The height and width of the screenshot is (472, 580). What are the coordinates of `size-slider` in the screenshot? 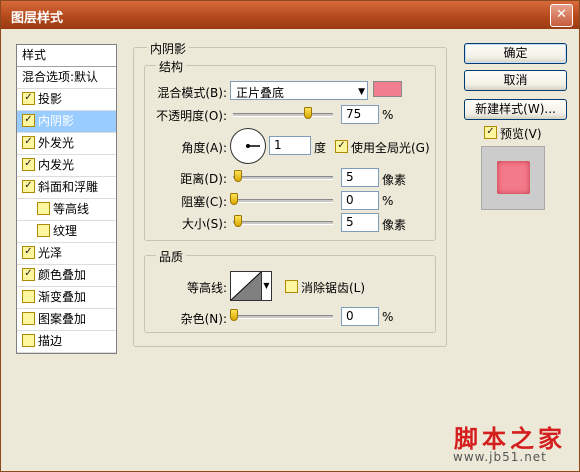 It's located at (283, 222).